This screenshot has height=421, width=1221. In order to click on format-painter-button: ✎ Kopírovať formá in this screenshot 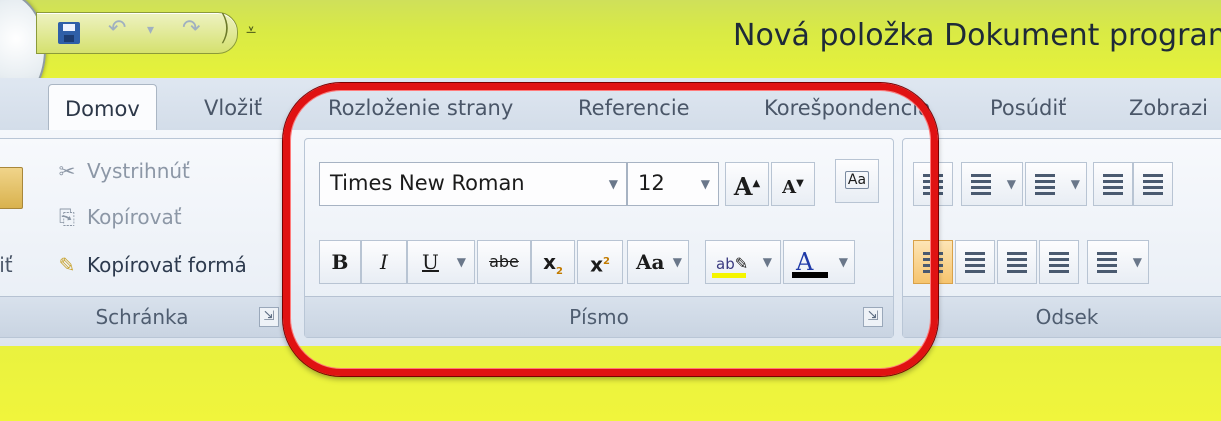, I will do `click(151, 265)`.